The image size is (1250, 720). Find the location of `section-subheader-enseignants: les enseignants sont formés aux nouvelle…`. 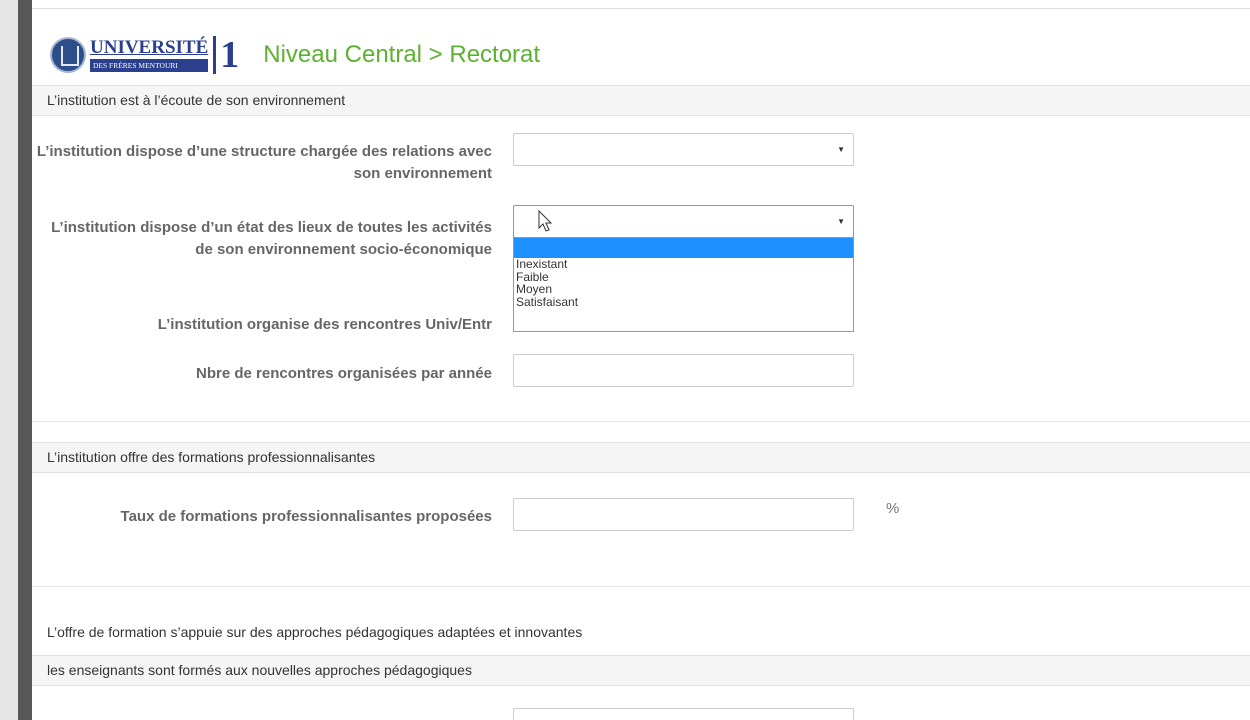

section-subheader-enseignants: les enseignants sont formés aux nouvelle… is located at coordinates (641, 670).